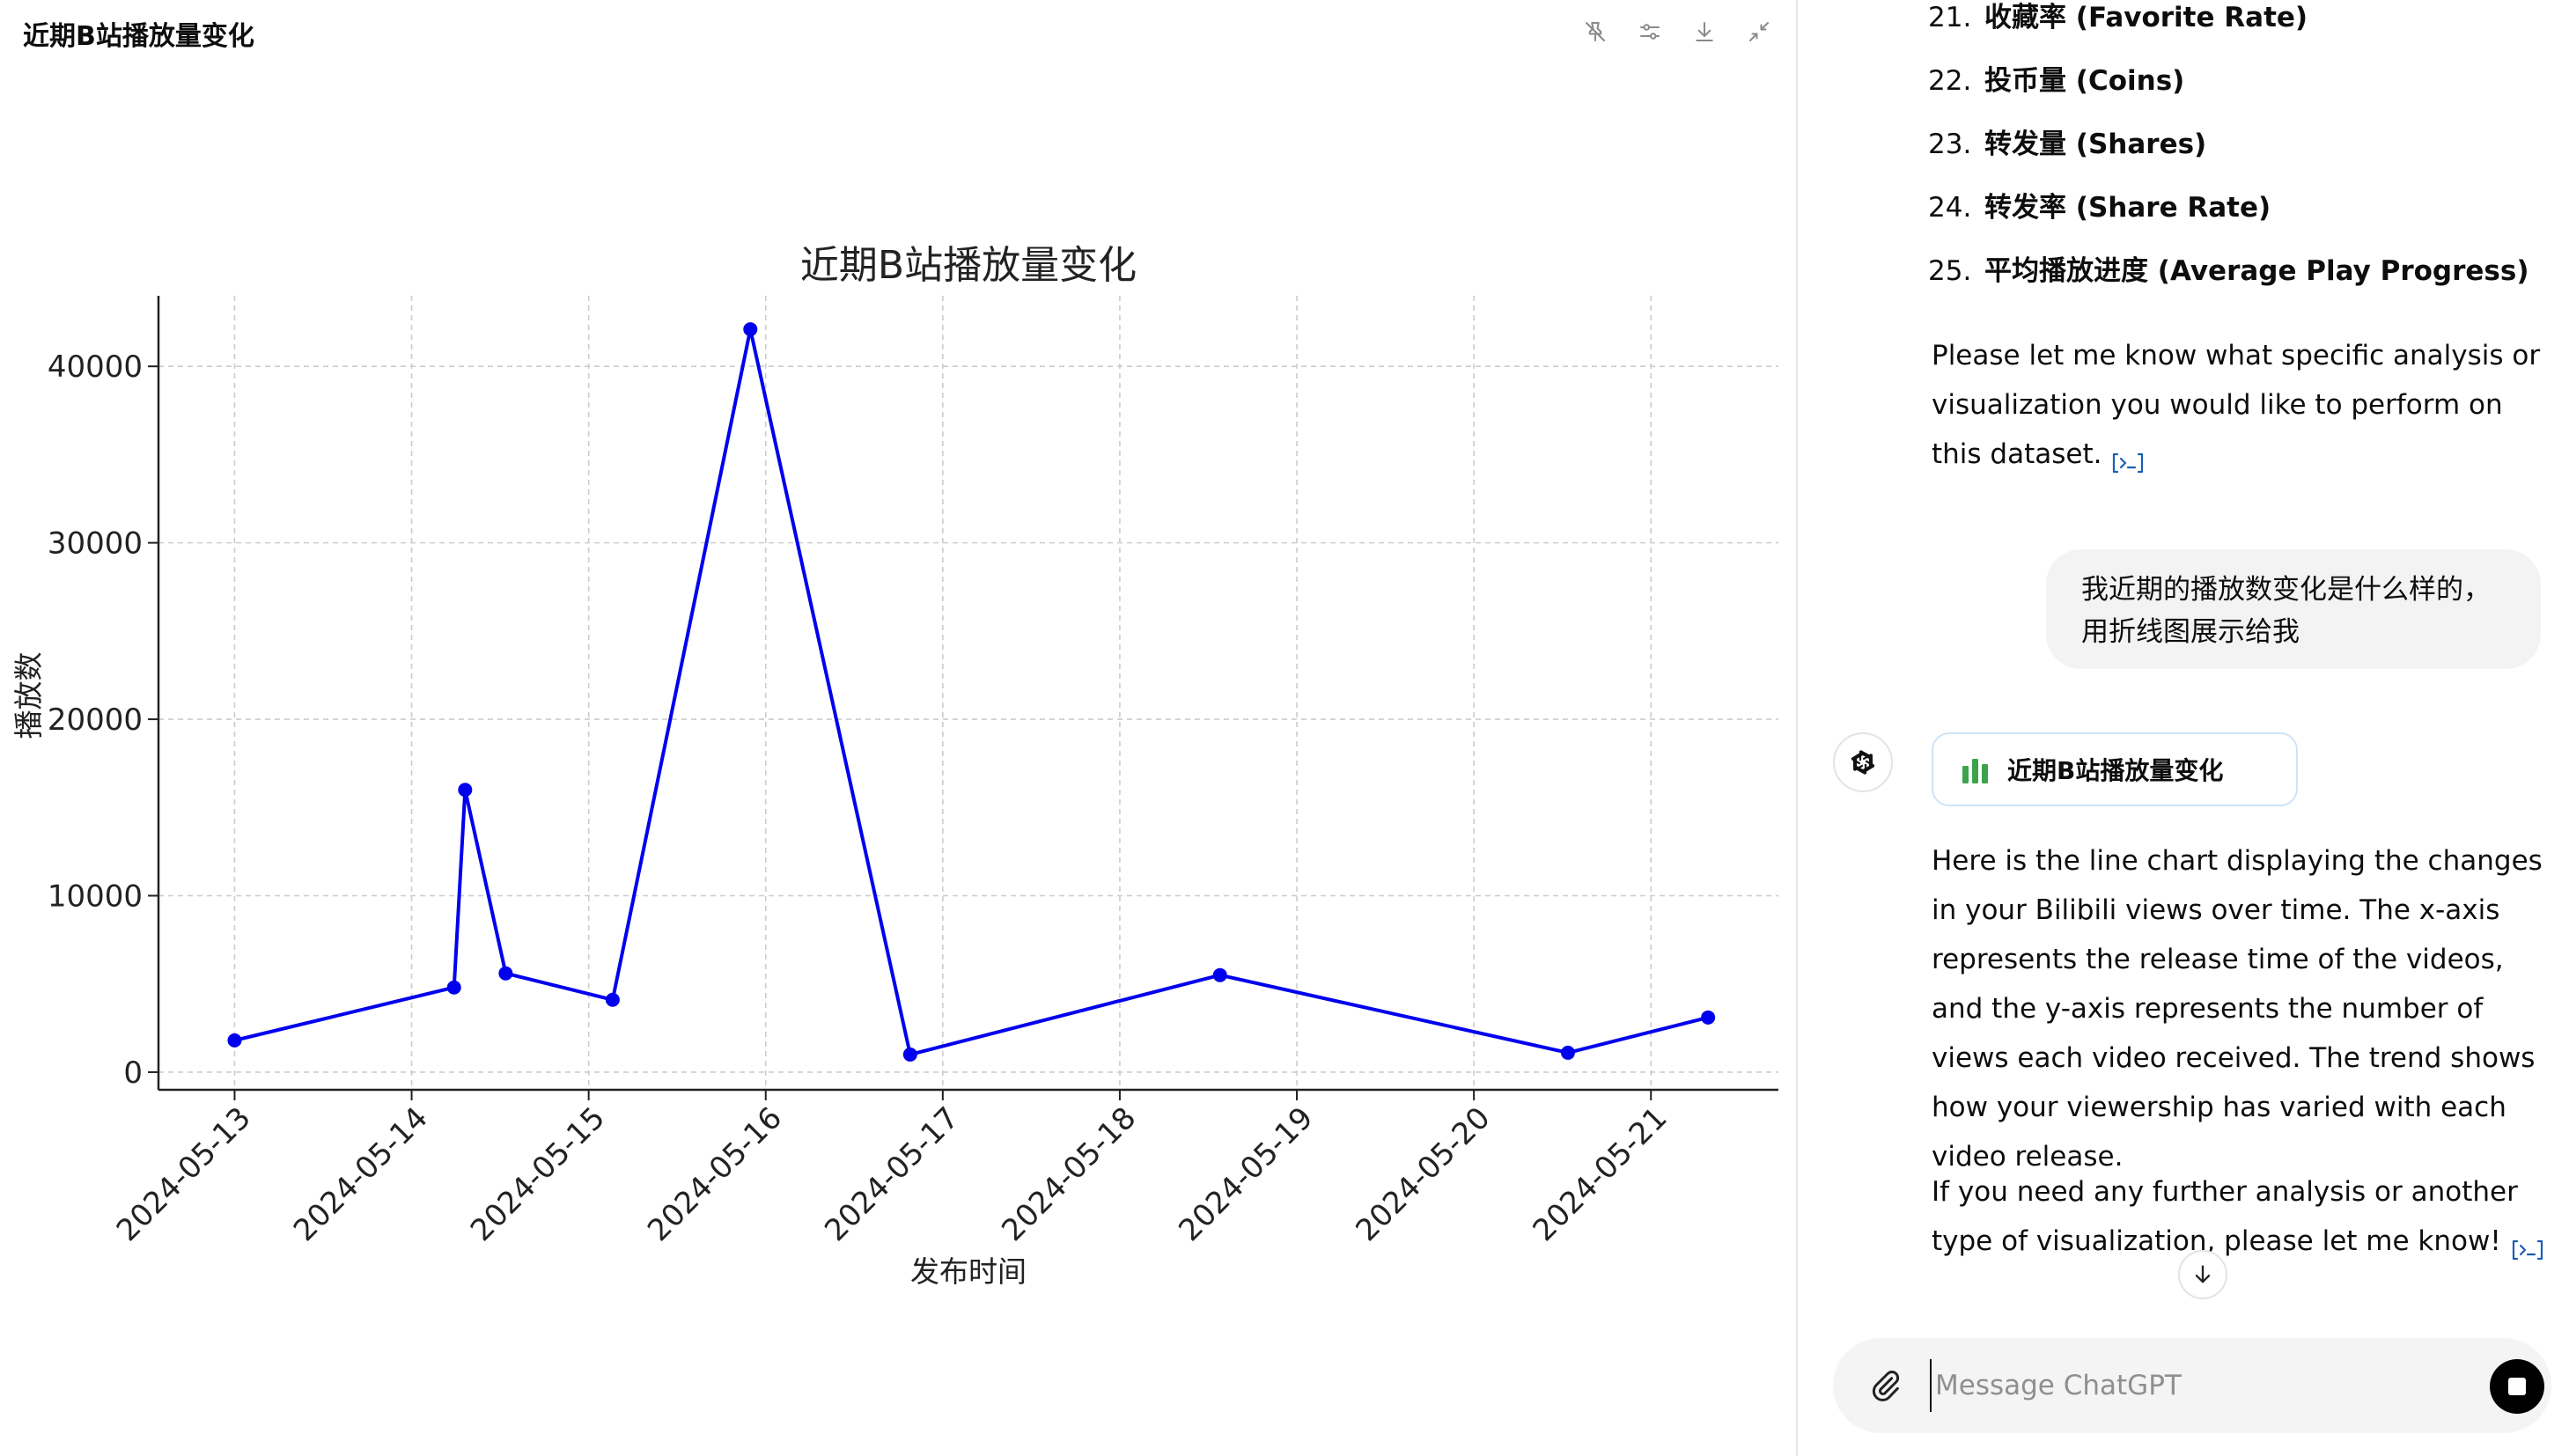 Image resolution: width=2569 pixels, height=1456 pixels. I want to click on attach-button, so click(1886, 1385).